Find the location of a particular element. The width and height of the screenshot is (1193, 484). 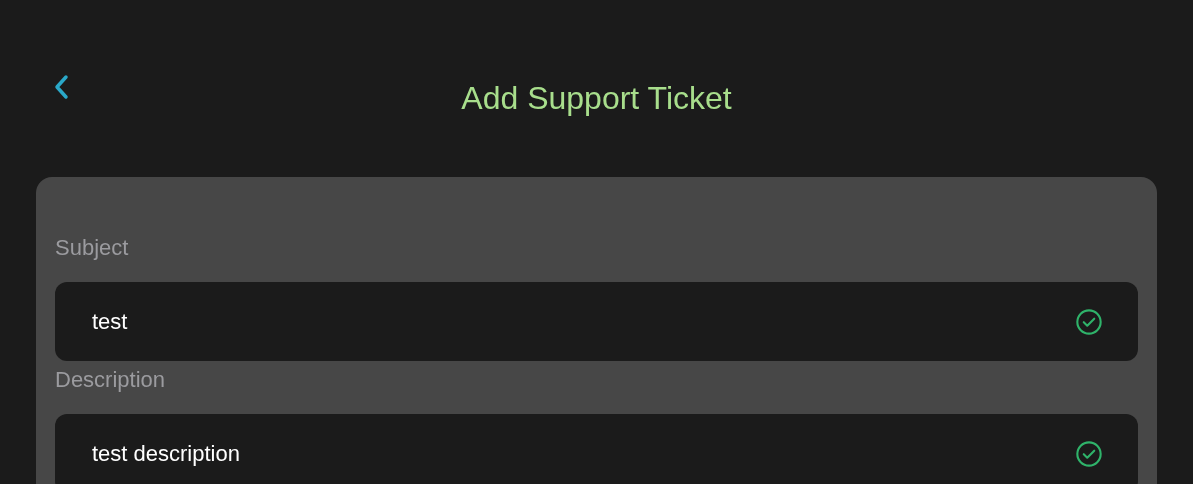

field-value: test is located at coordinates (110, 322).